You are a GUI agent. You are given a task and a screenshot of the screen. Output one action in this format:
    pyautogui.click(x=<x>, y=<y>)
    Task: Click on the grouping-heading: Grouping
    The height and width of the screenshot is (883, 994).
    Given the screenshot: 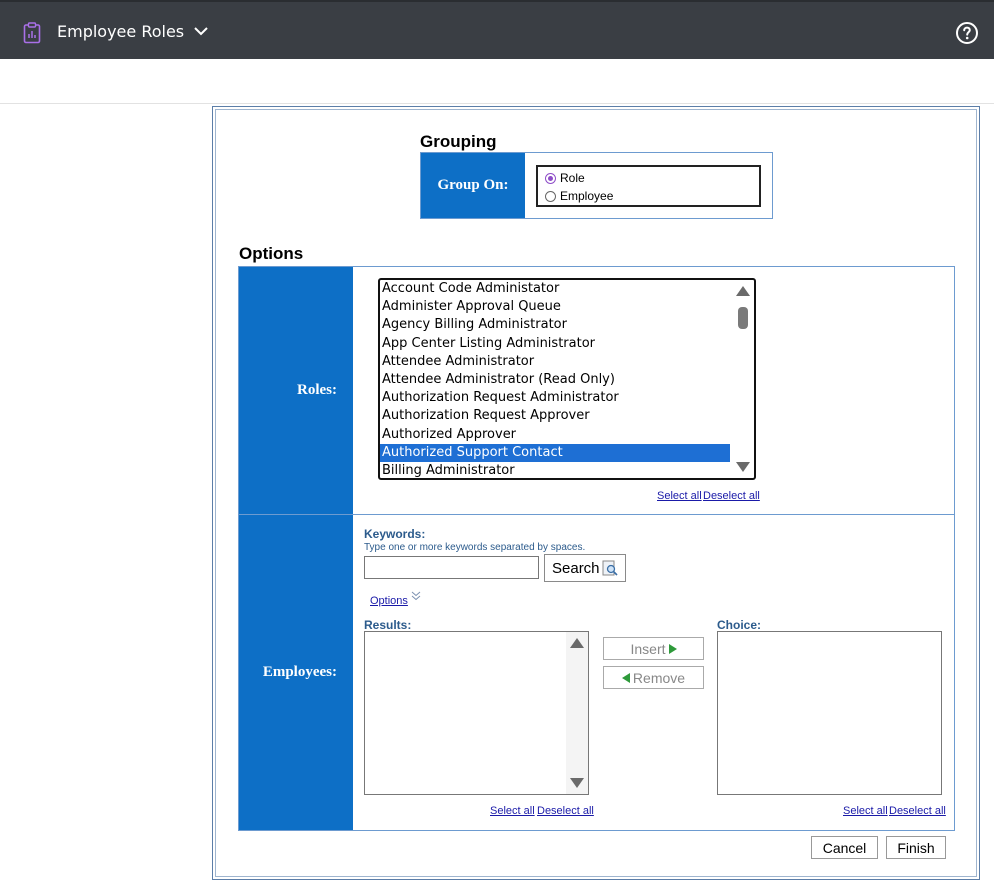 What is the action you would take?
    pyautogui.click(x=458, y=141)
    